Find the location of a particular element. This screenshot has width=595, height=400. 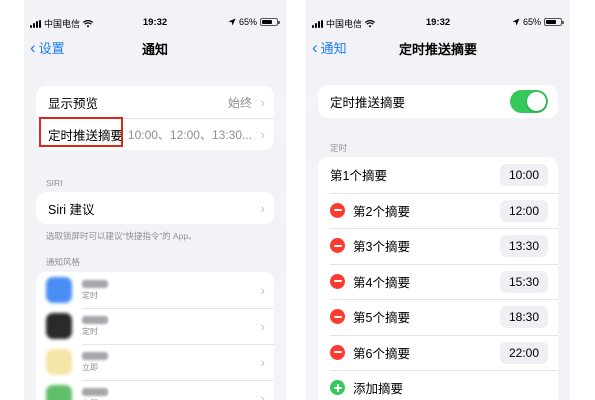

summary-toggle-switch is located at coordinates (529, 101).